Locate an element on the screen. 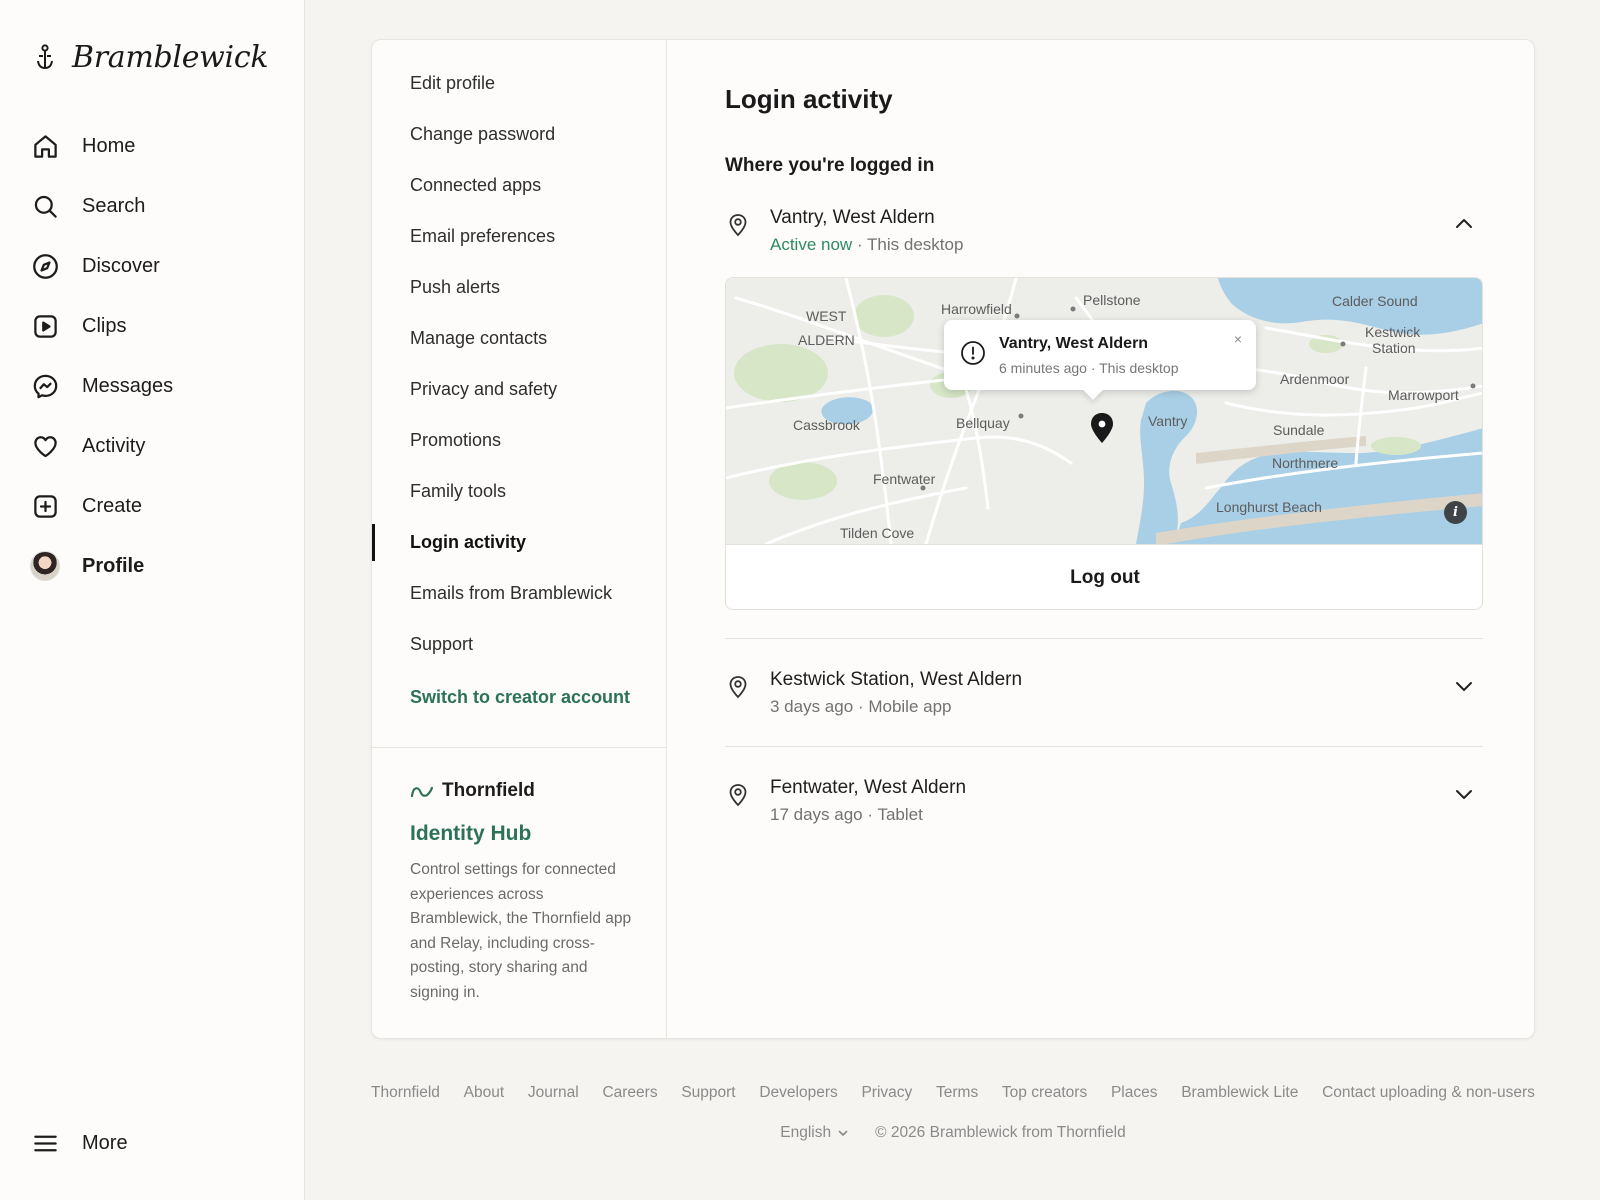 This screenshot has height=1200, width=1600. popup-meta: 6 minutes ago · This desktop is located at coordinates (1089, 368).